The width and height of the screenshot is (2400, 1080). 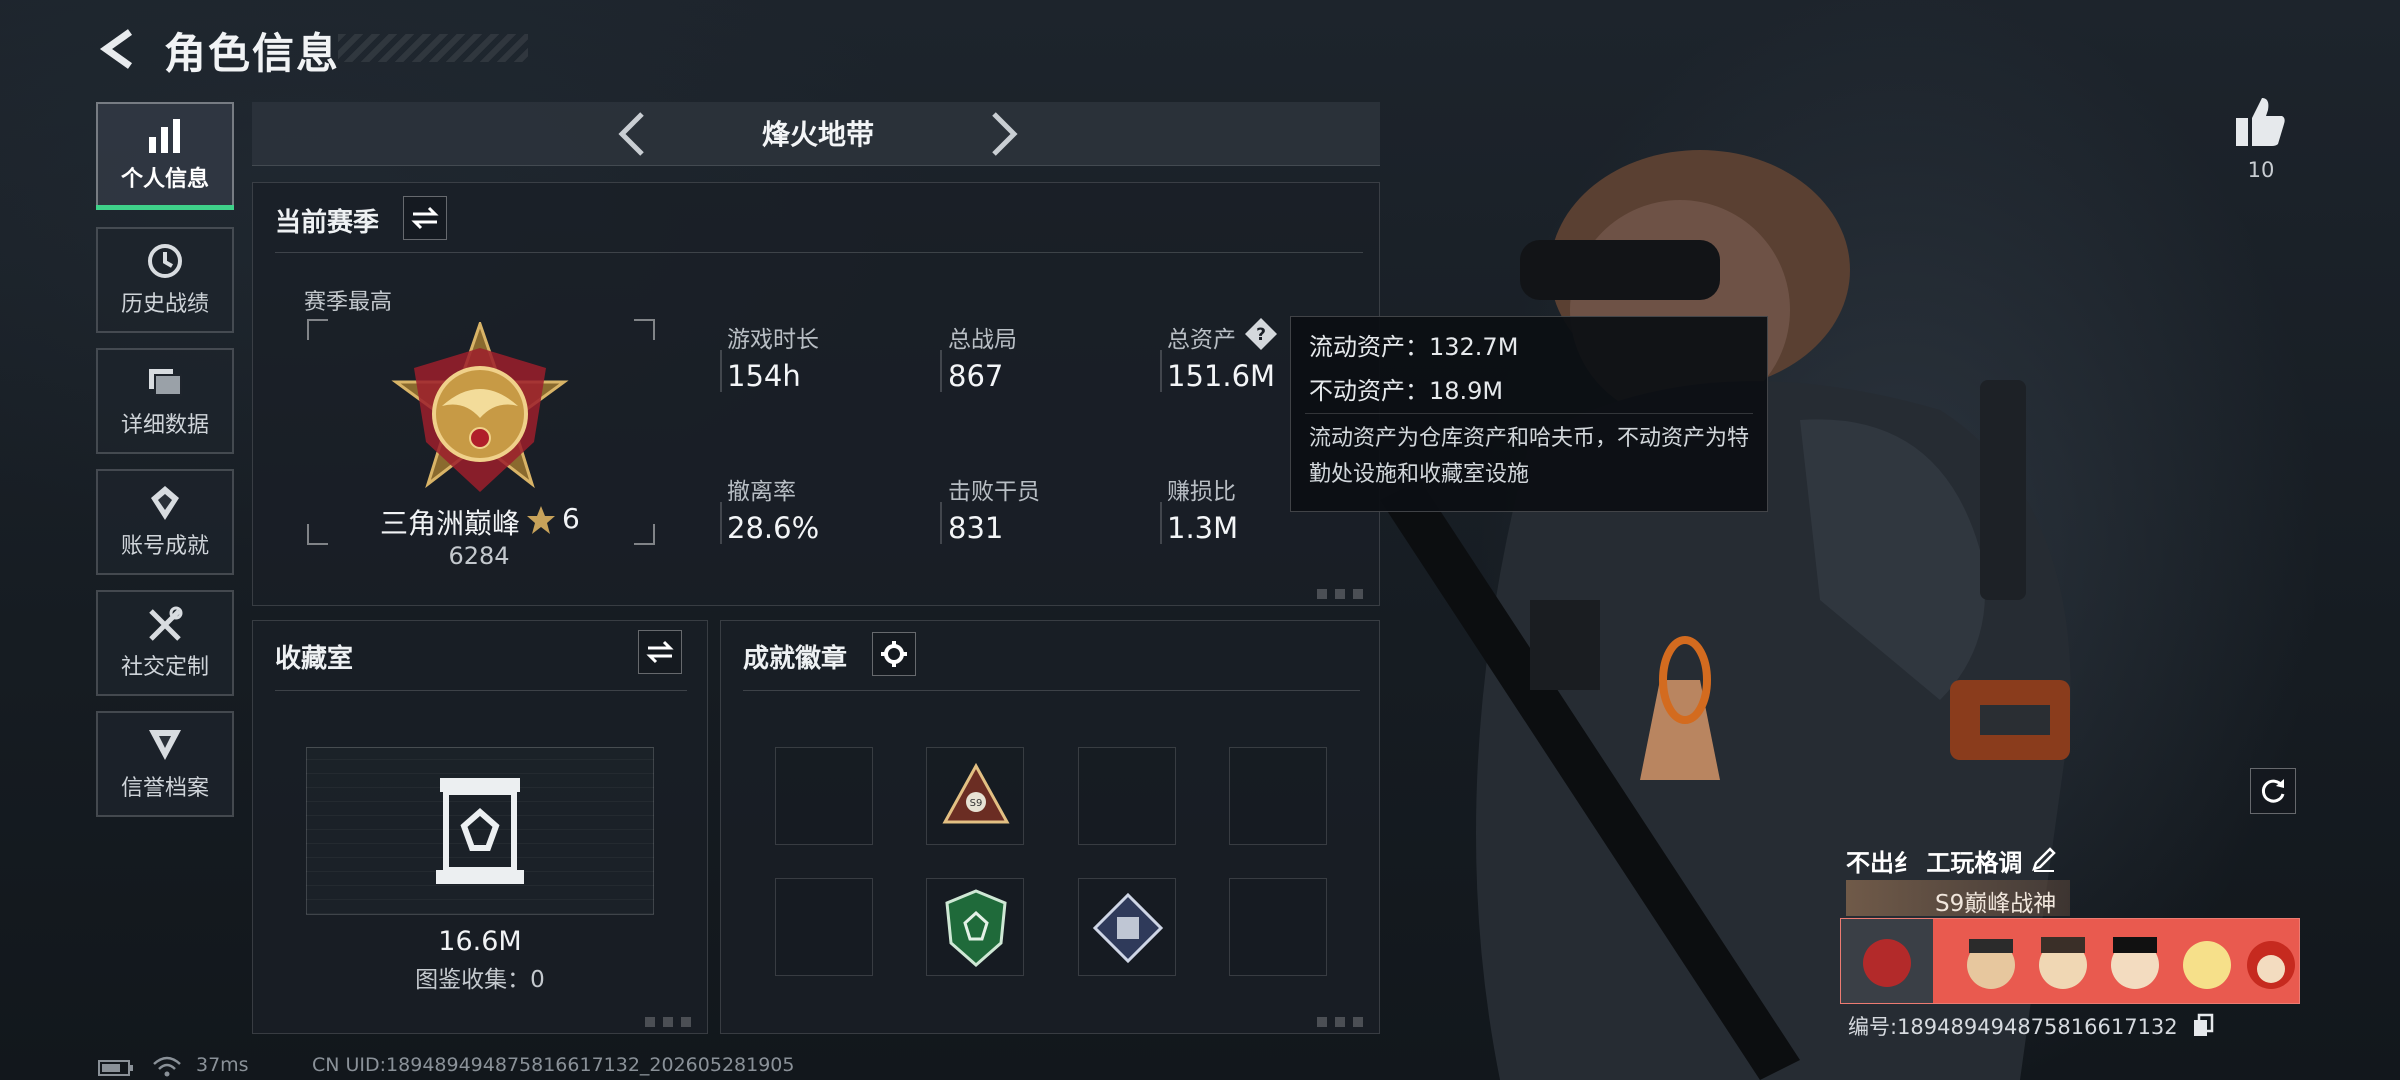 What do you see at coordinates (1003, 134) in the screenshot?
I see `chevron-right-icon` at bounding box center [1003, 134].